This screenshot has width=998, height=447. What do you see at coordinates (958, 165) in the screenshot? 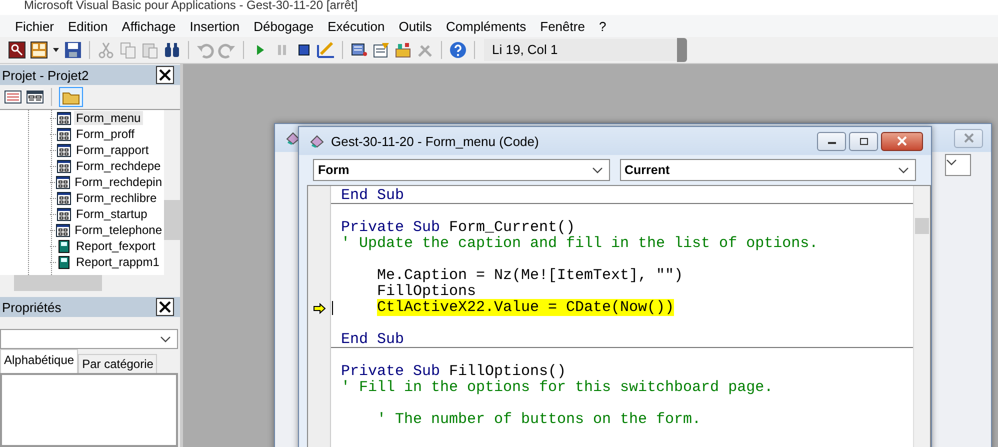
I see `procedure-dropdown` at bounding box center [958, 165].